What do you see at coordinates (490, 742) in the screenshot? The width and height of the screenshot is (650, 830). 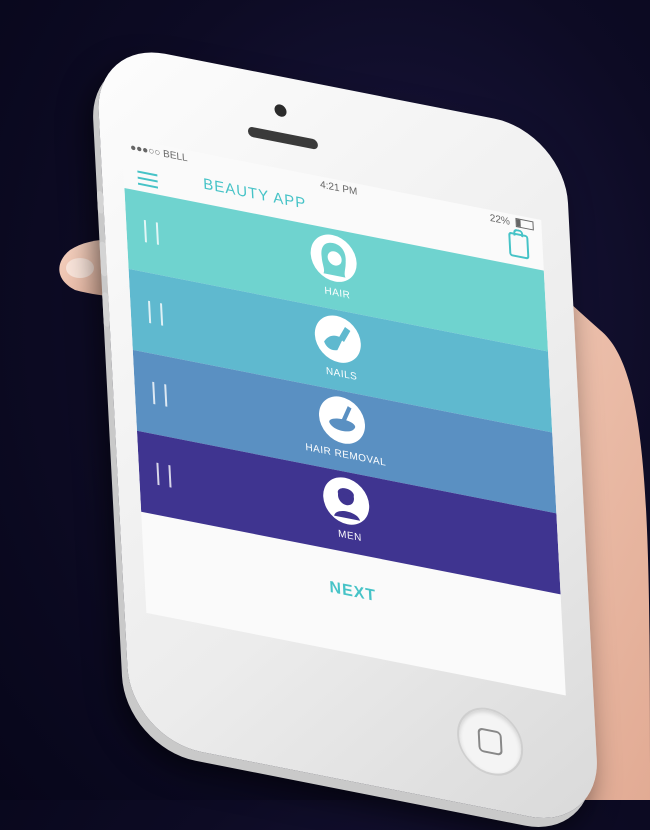 I see `home-square-icon` at bounding box center [490, 742].